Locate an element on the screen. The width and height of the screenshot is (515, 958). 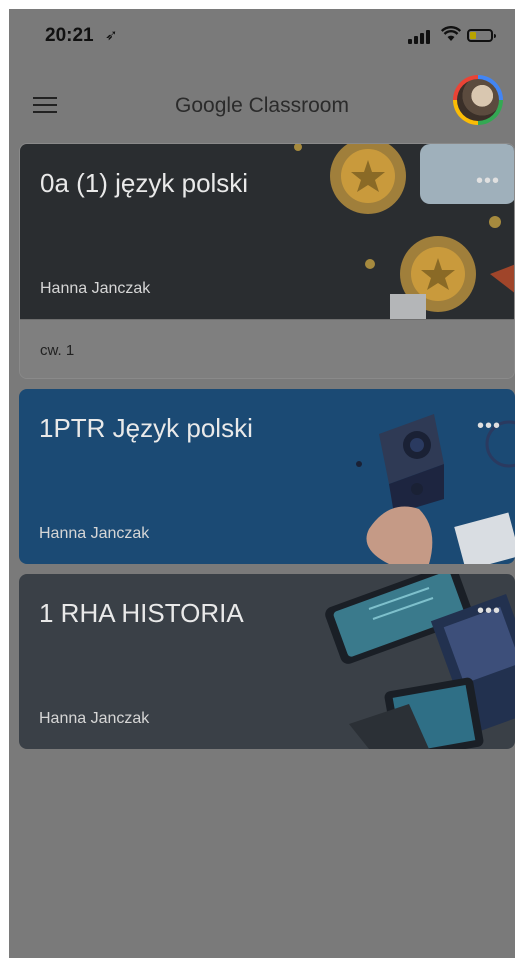
status-bar: 20:21 ➶ is located at coordinates (262, 39).